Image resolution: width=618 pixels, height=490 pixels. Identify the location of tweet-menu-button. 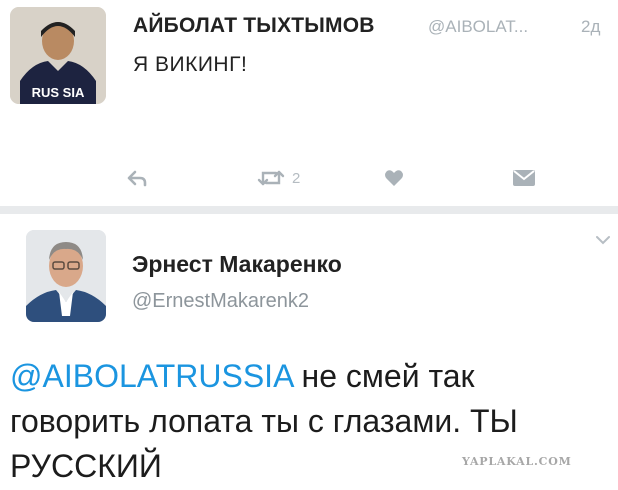
(603, 238).